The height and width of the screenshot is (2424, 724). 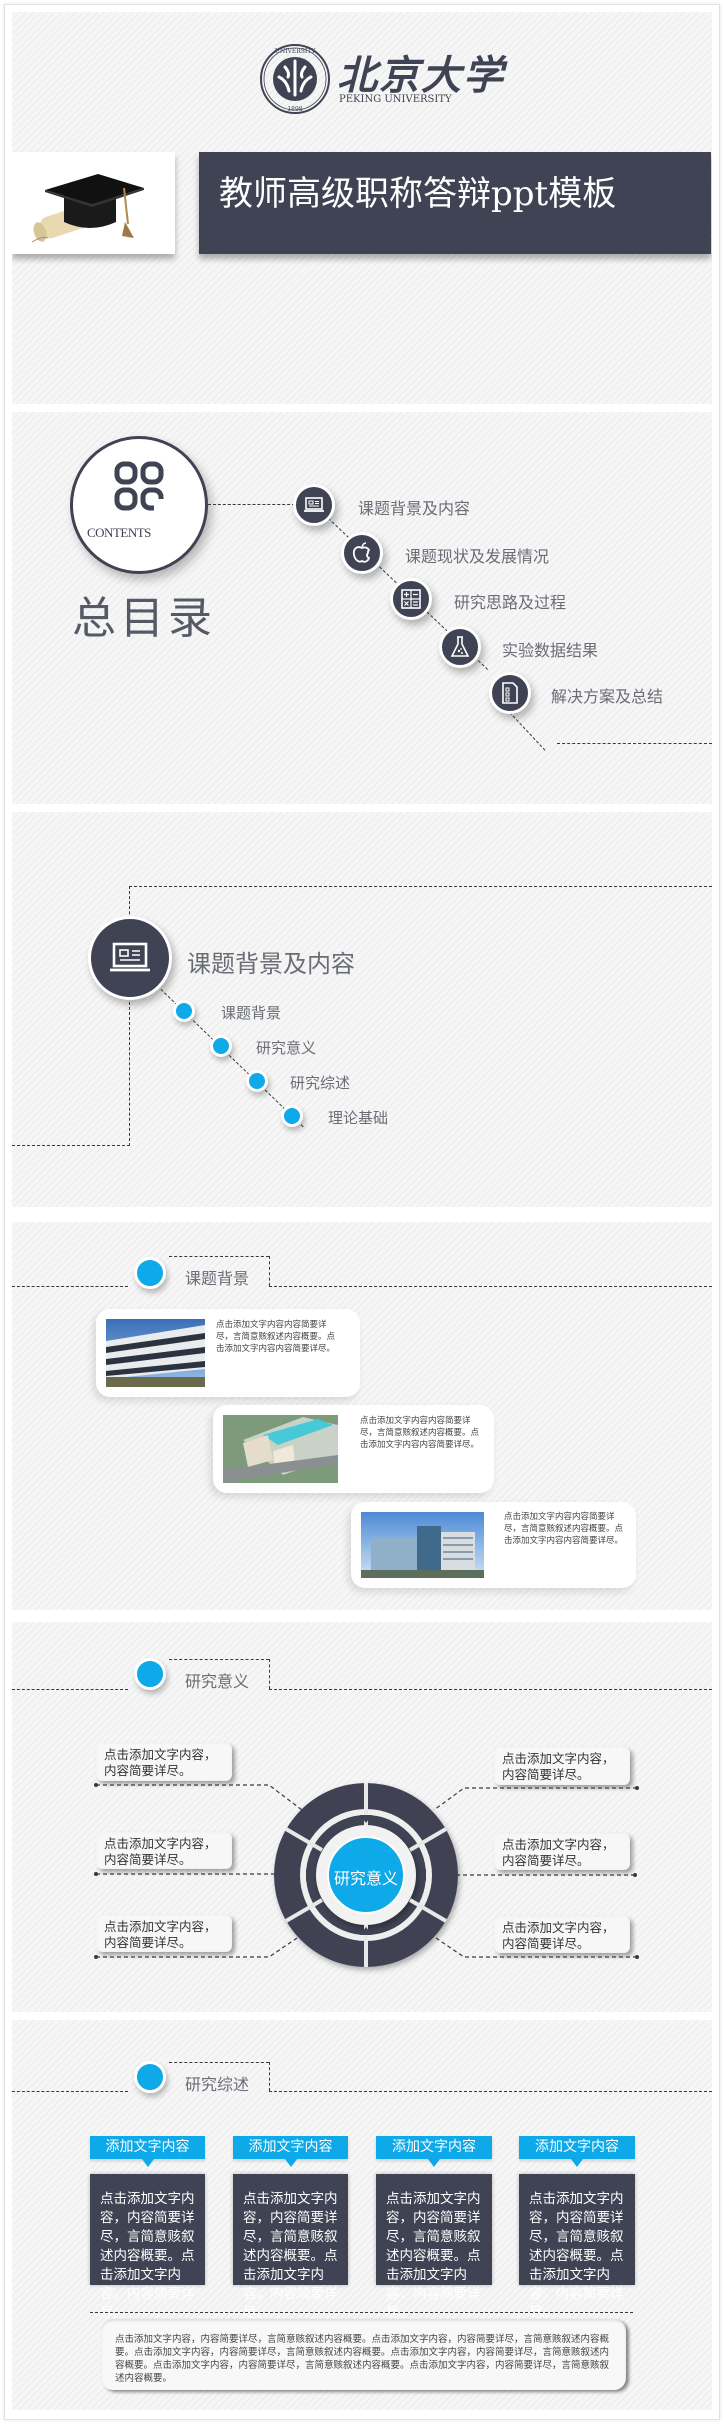 I want to click on flask-icon, so click(x=460, y=646).